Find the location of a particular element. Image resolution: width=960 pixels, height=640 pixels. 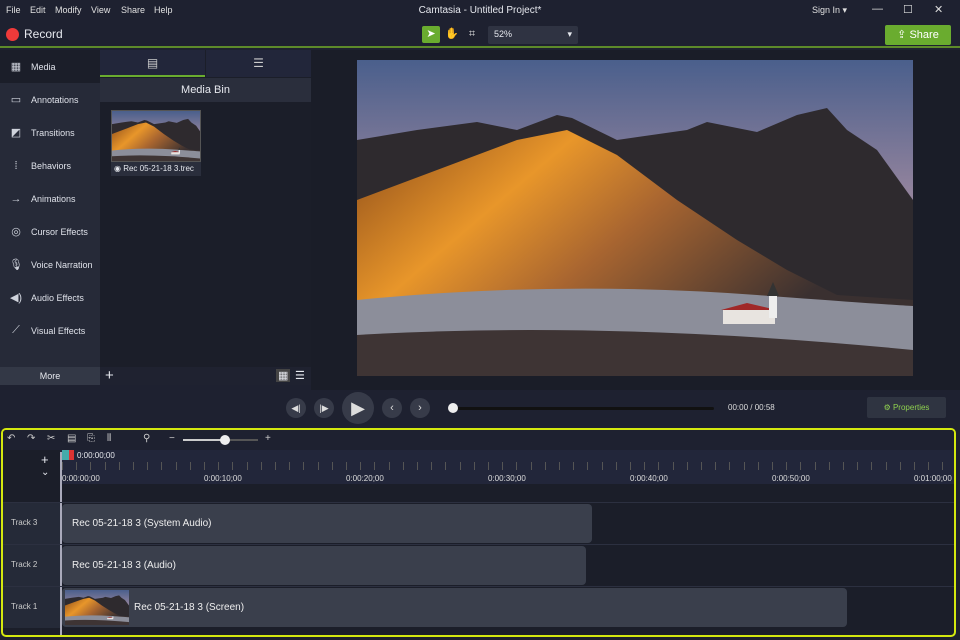

sidebar-item-label: Transitions is located at coordinates (53, 132).